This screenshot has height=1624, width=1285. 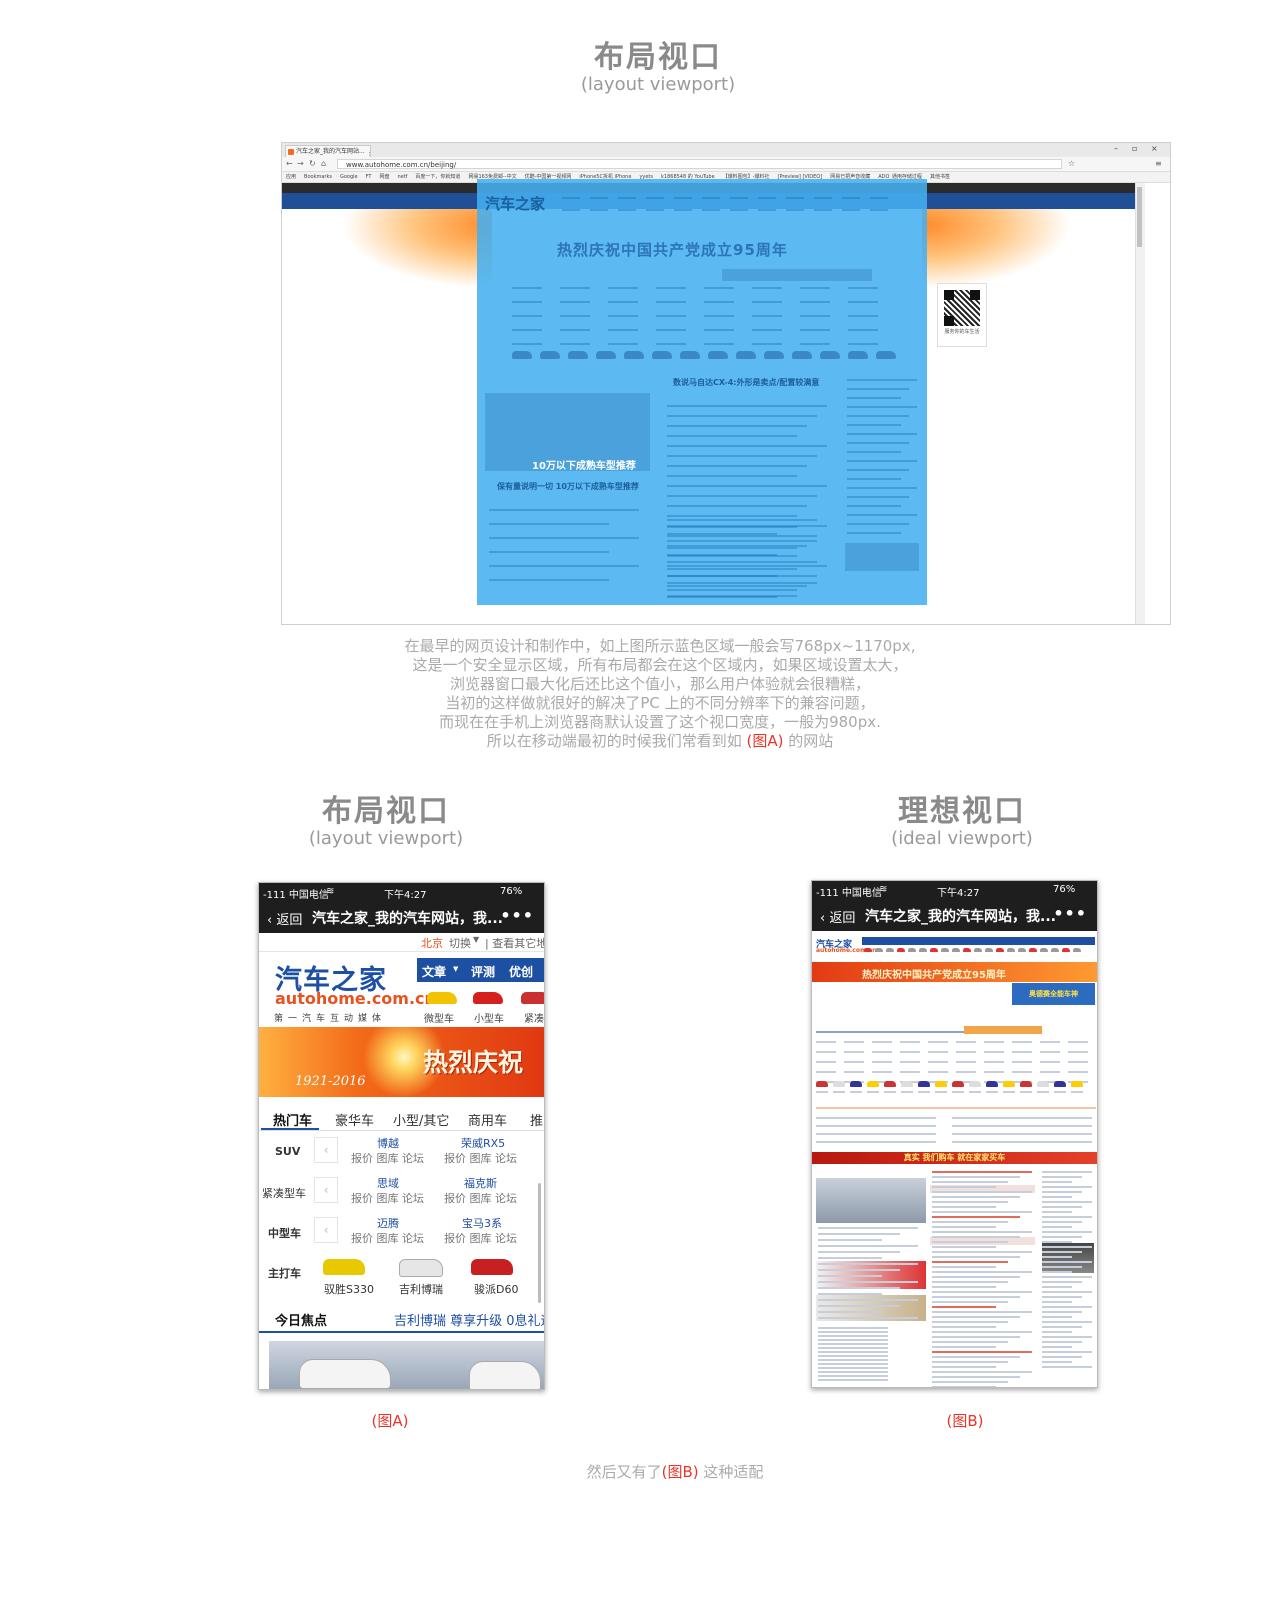 What do you see at coordinates (432, 943) in the screenshot?
I see `city-name: 北京` at bounding box center [432, 943].